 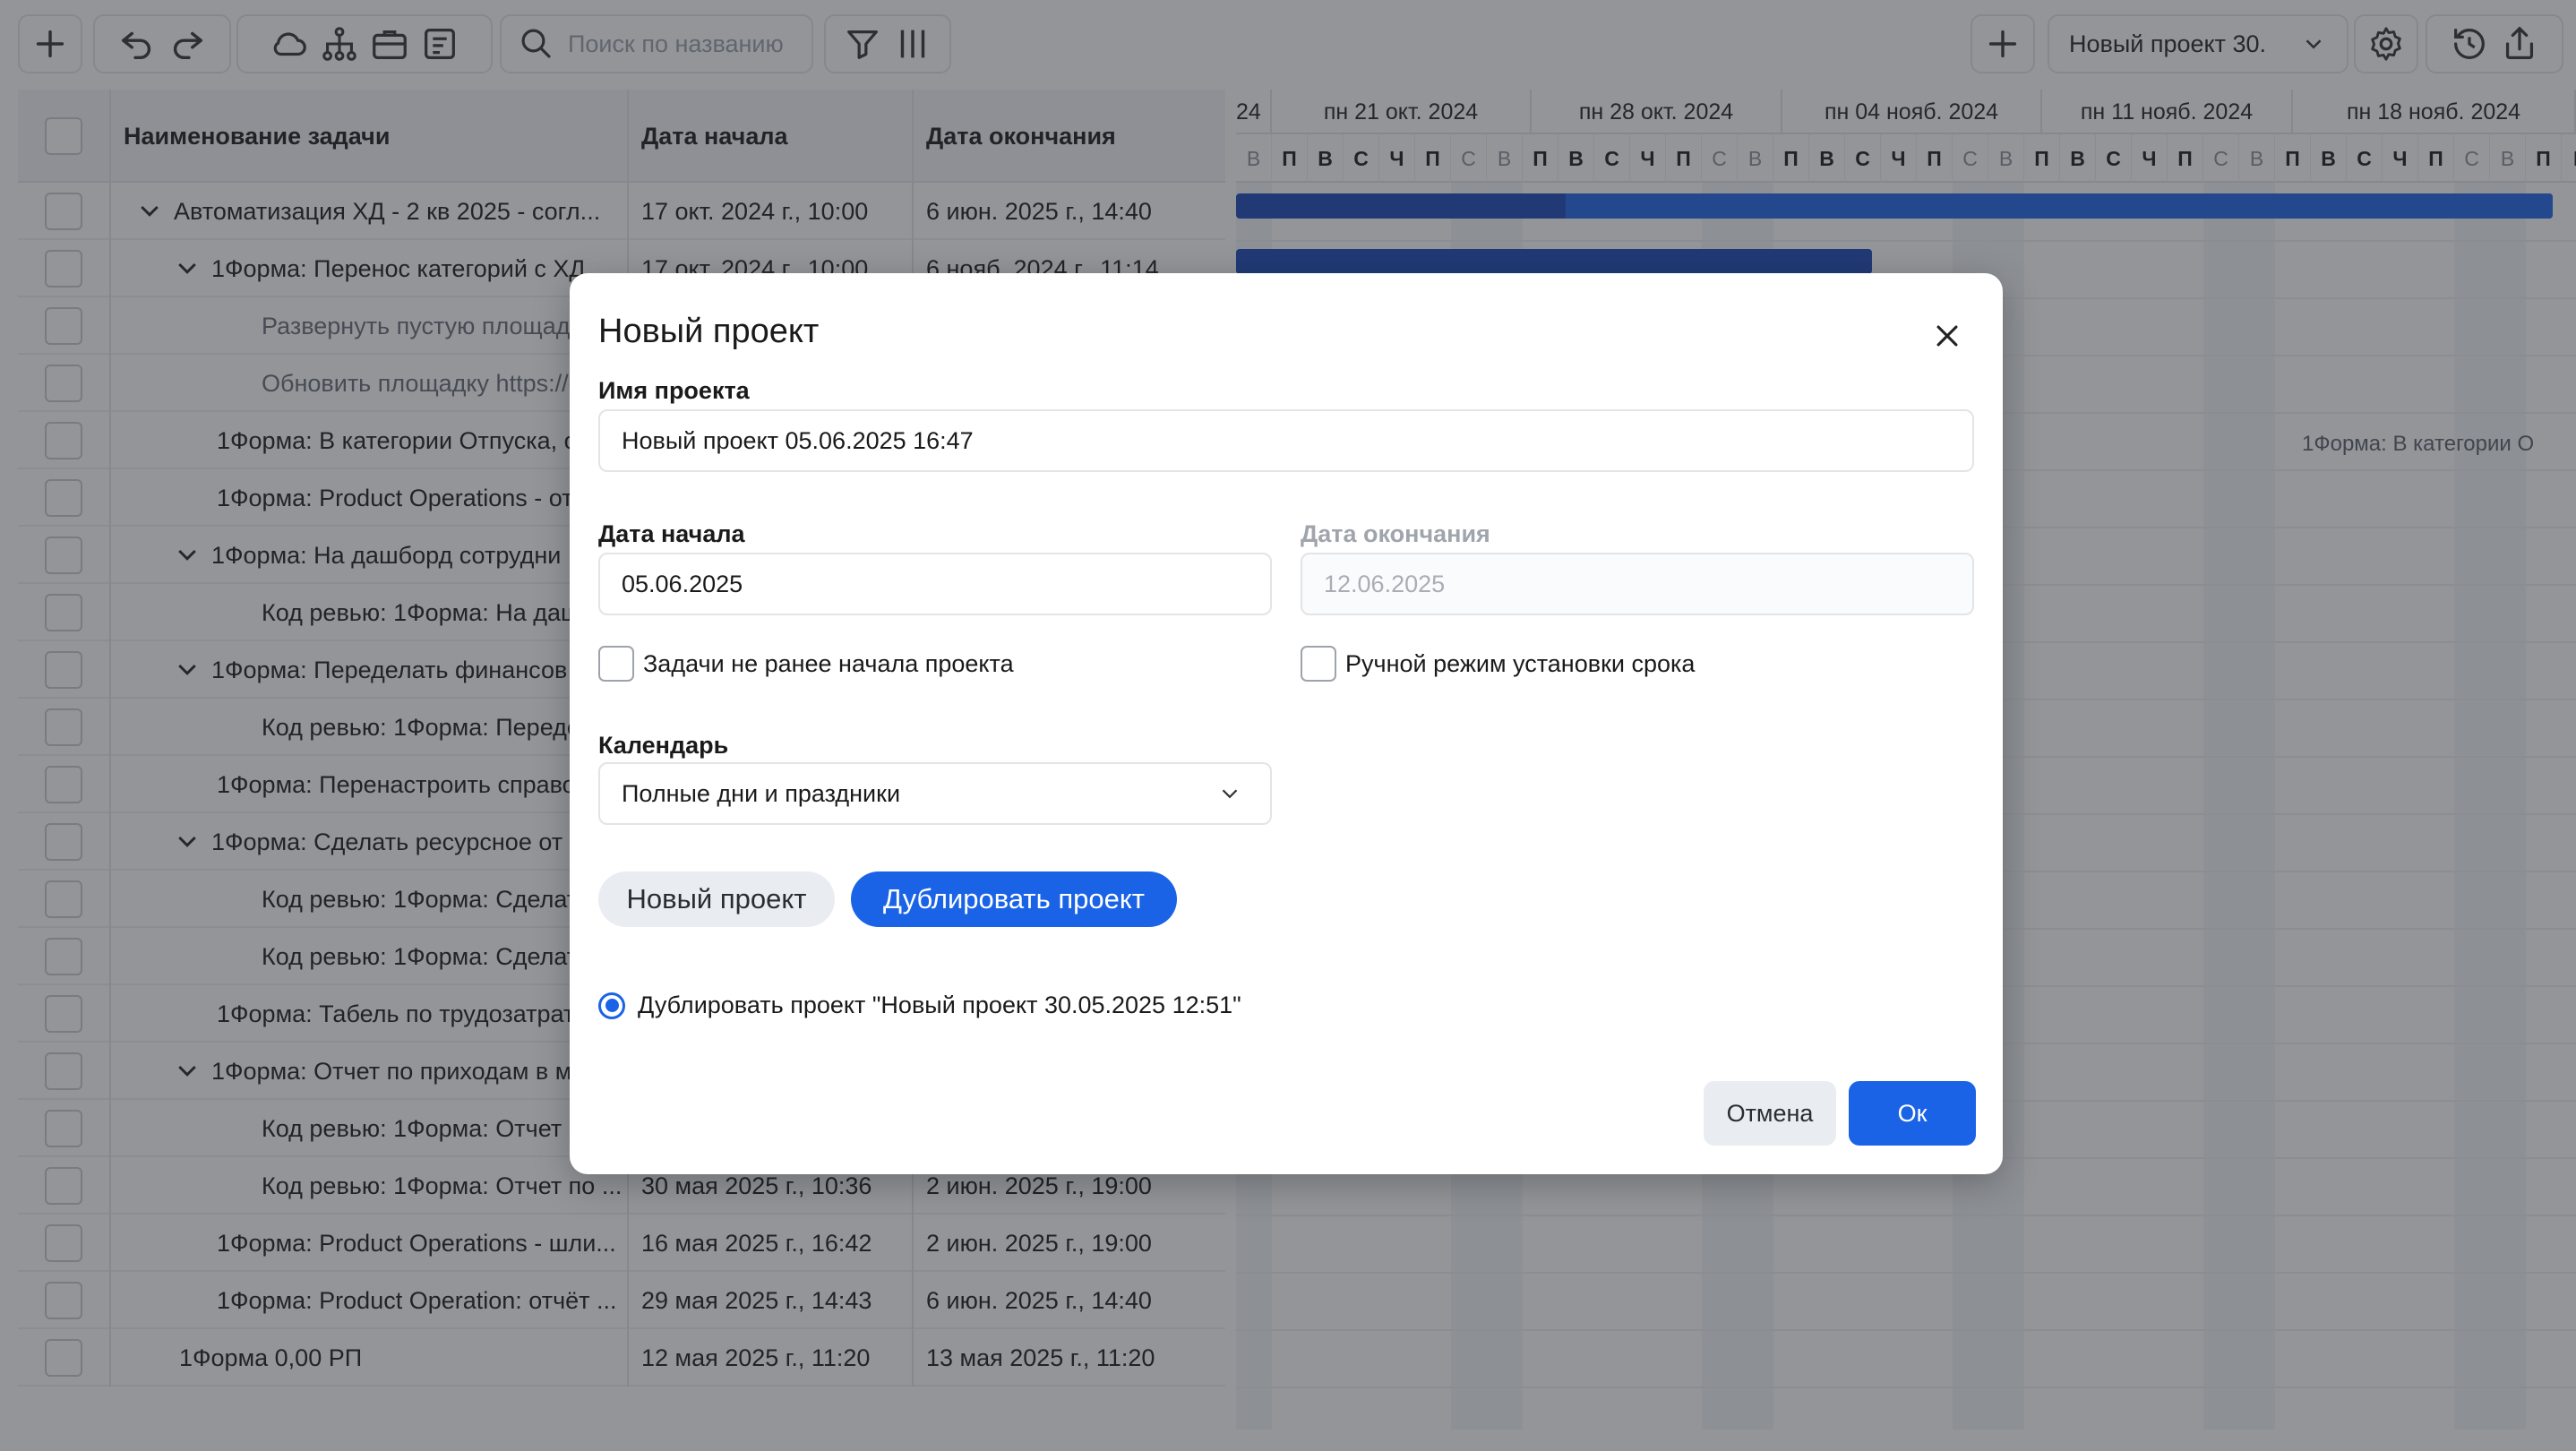 I want to click on end-date-label: Дата окончания, so click(x=1395, y=533).